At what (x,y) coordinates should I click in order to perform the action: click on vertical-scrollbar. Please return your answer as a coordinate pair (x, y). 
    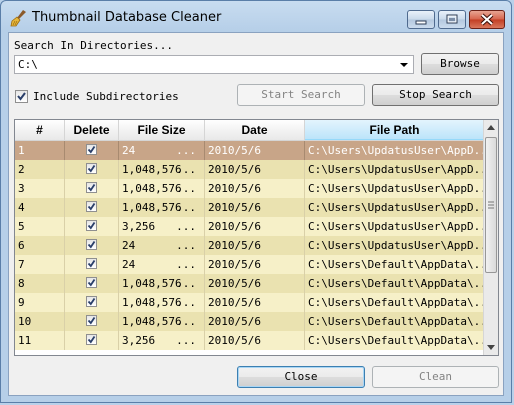
    Looking at the image, I should click on (490, 237).